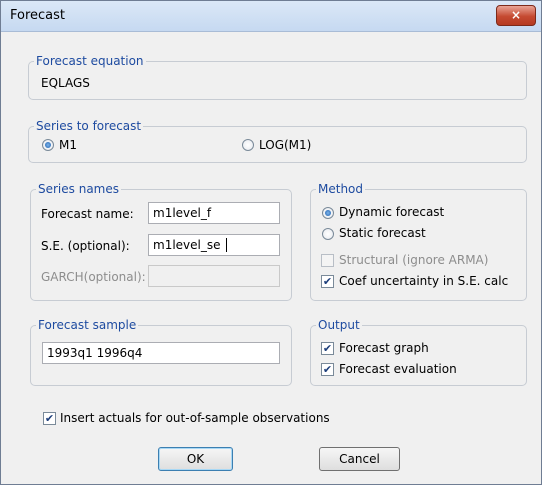 The width and height of the screenshot is (542, 485). I want to click on ok-button: OK, so click(195, 459).